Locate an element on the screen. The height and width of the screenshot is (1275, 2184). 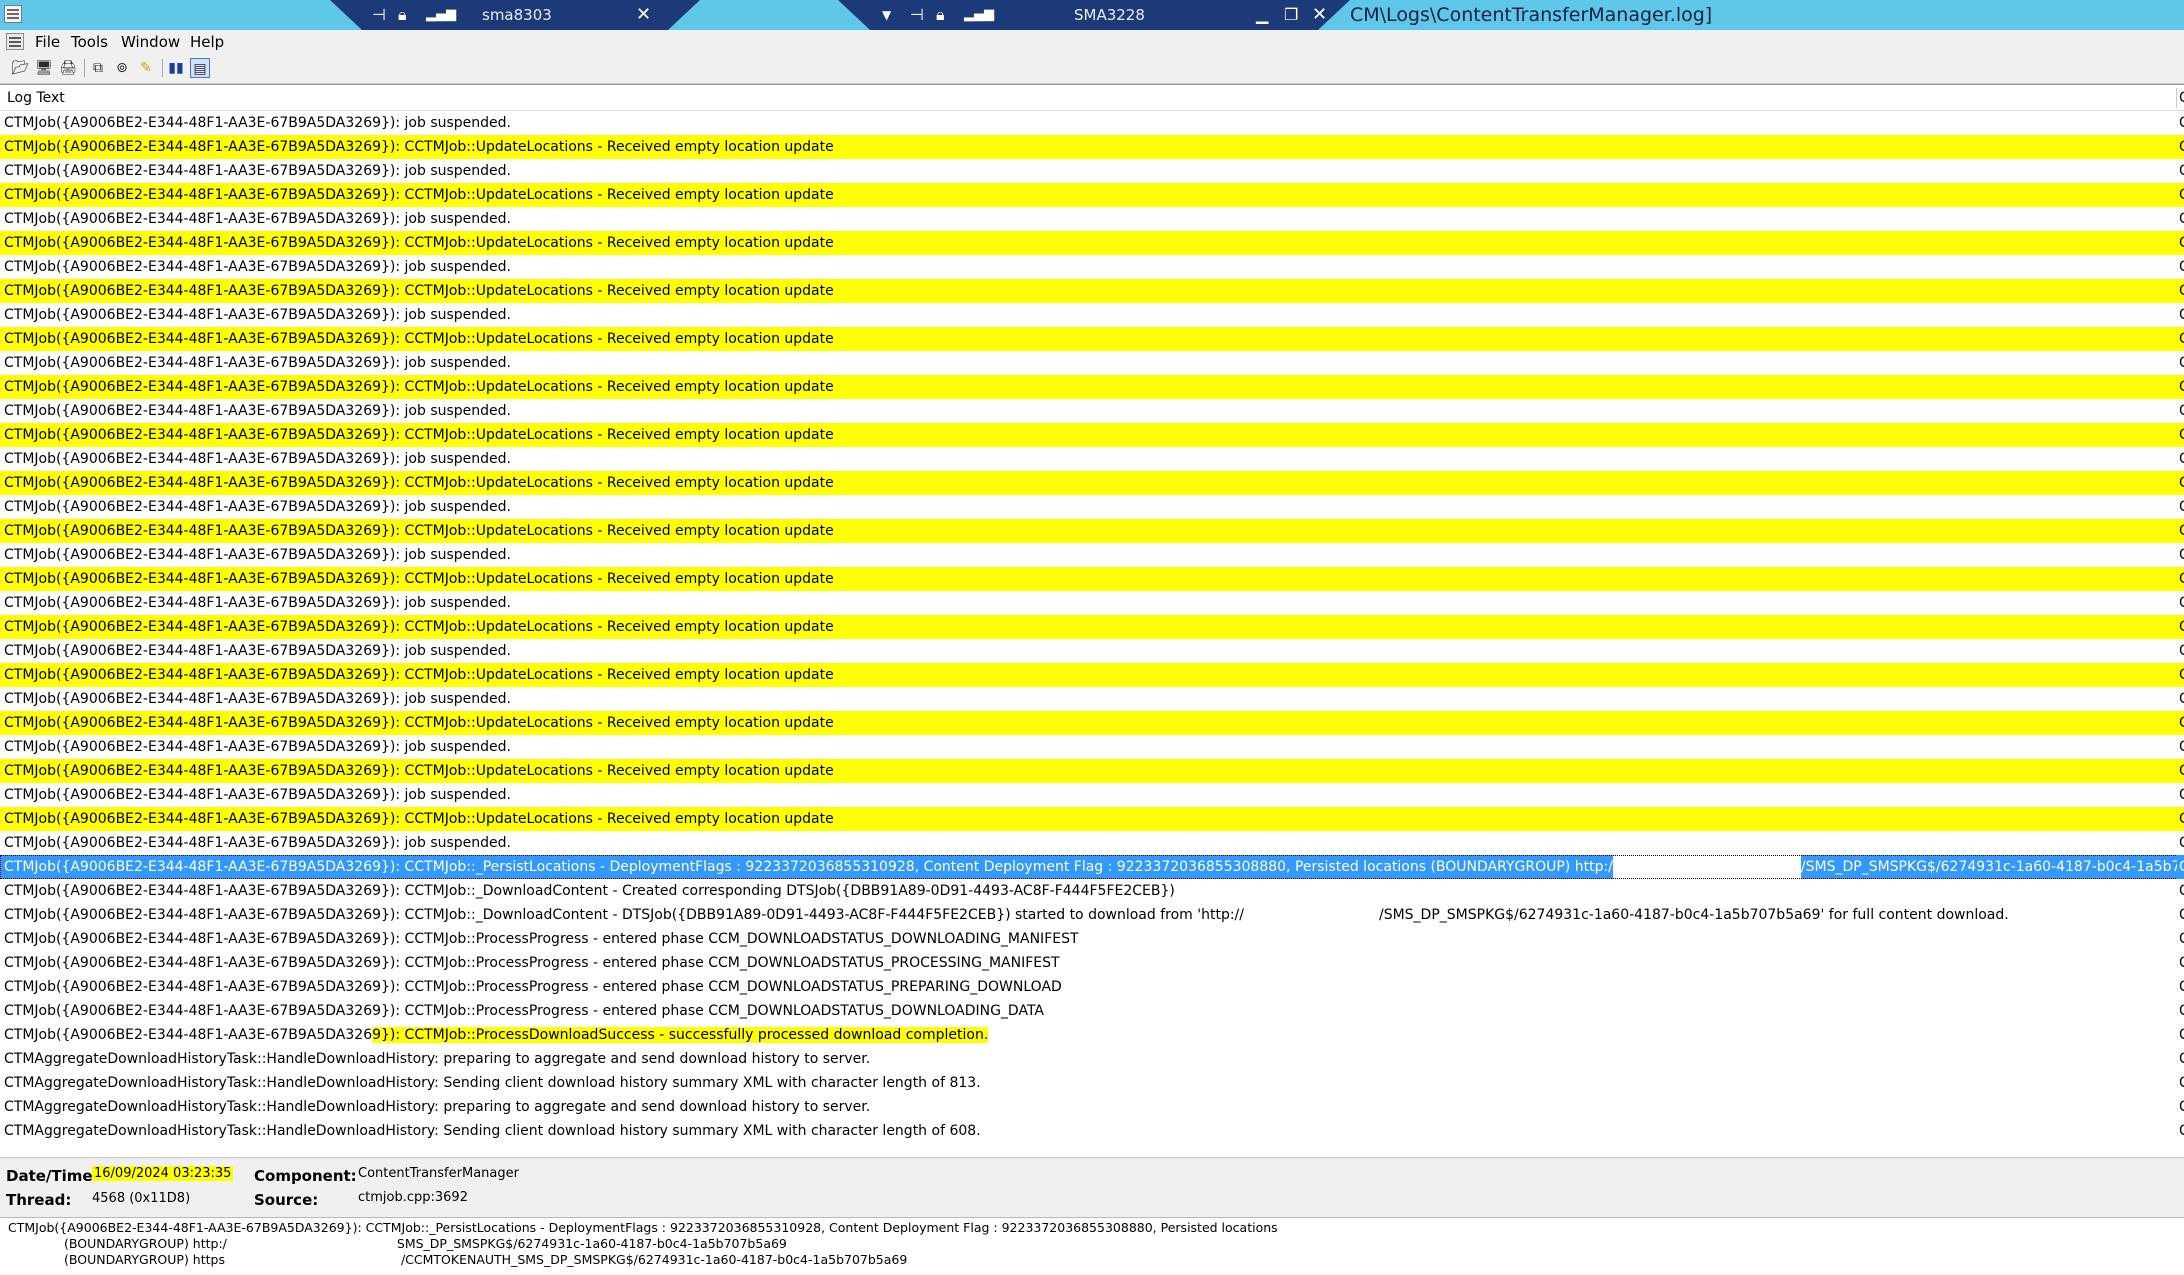
highlight-icon: ✎ is located at coordinates (146, 68).